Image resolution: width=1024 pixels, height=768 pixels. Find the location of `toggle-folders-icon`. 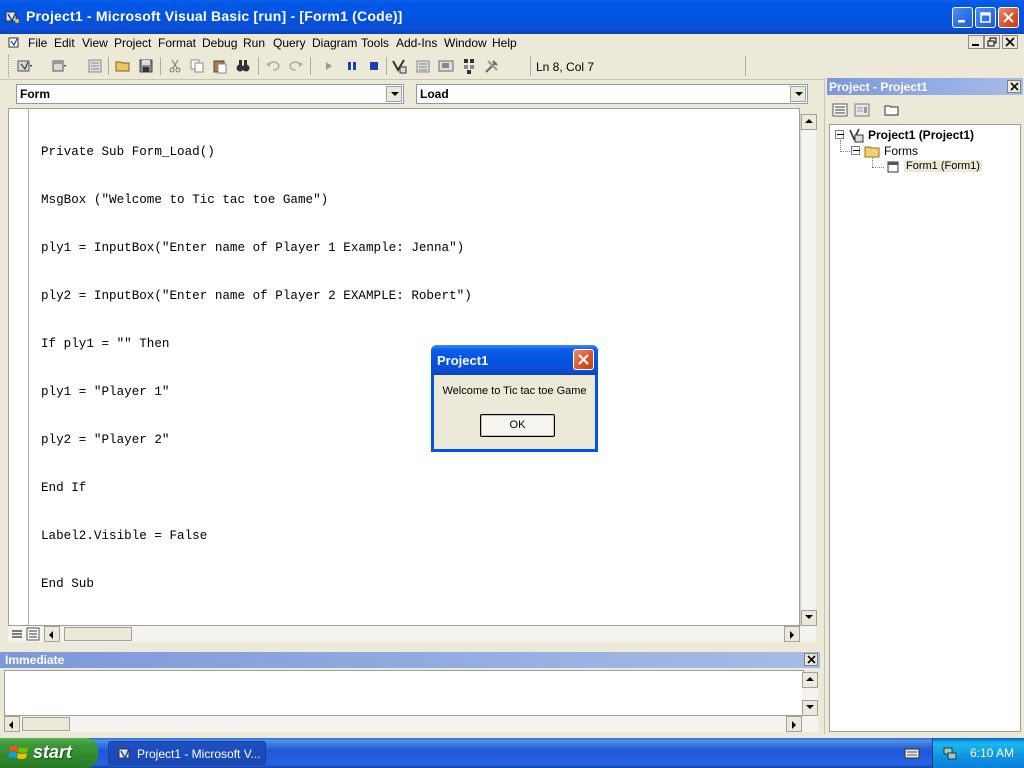

toggle-folders-icon is located at coordinates (892, 110).